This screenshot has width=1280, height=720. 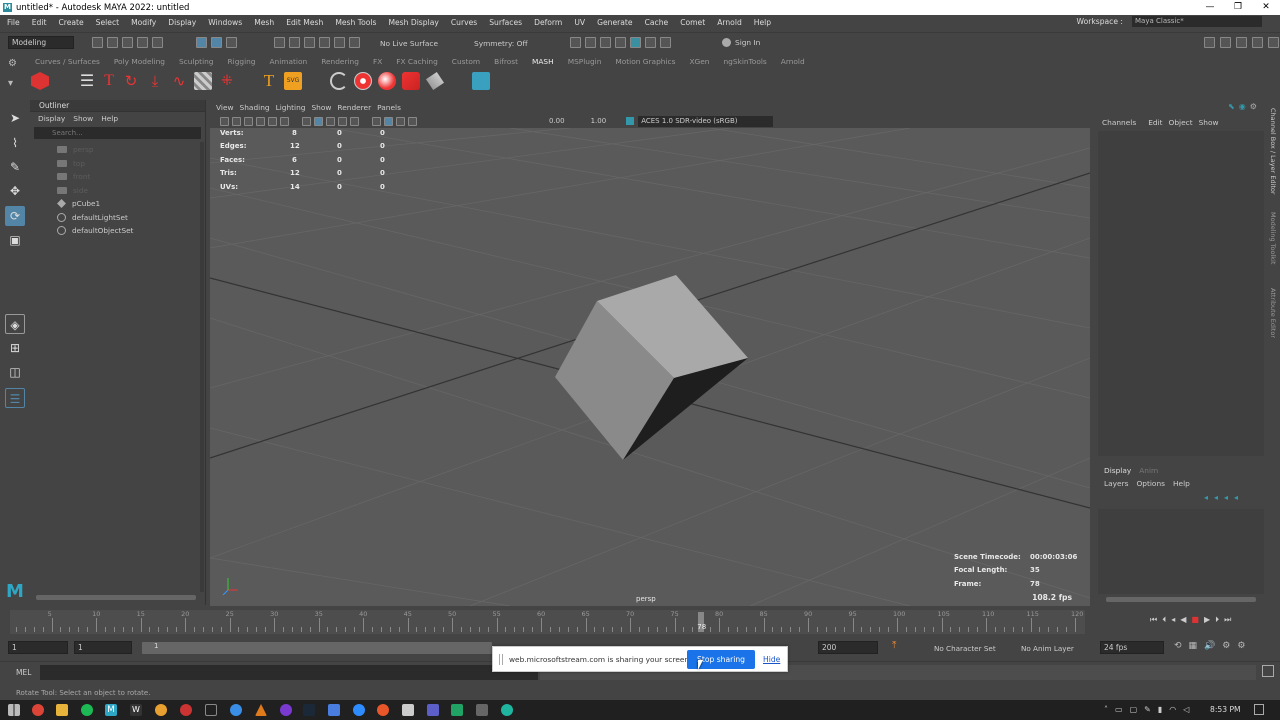 What do you see at coordinates (1241, 646) in the screenshot?
I see `animation-prefs-icon: ⚙` at bounding box center [1241, 646].